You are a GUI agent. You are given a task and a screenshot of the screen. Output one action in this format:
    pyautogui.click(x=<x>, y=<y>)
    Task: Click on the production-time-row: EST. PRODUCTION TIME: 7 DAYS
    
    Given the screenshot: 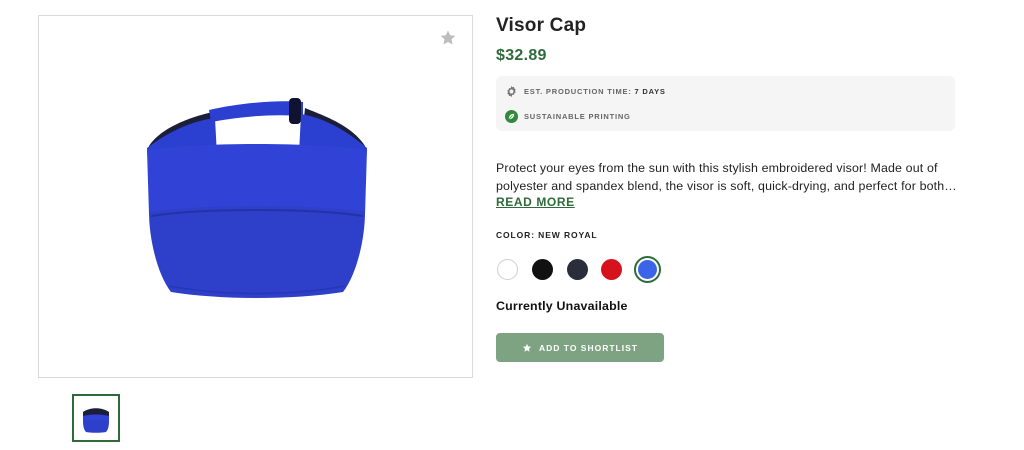 What is the action you would take?
    pyautogui.click(x=585, y=91)
    